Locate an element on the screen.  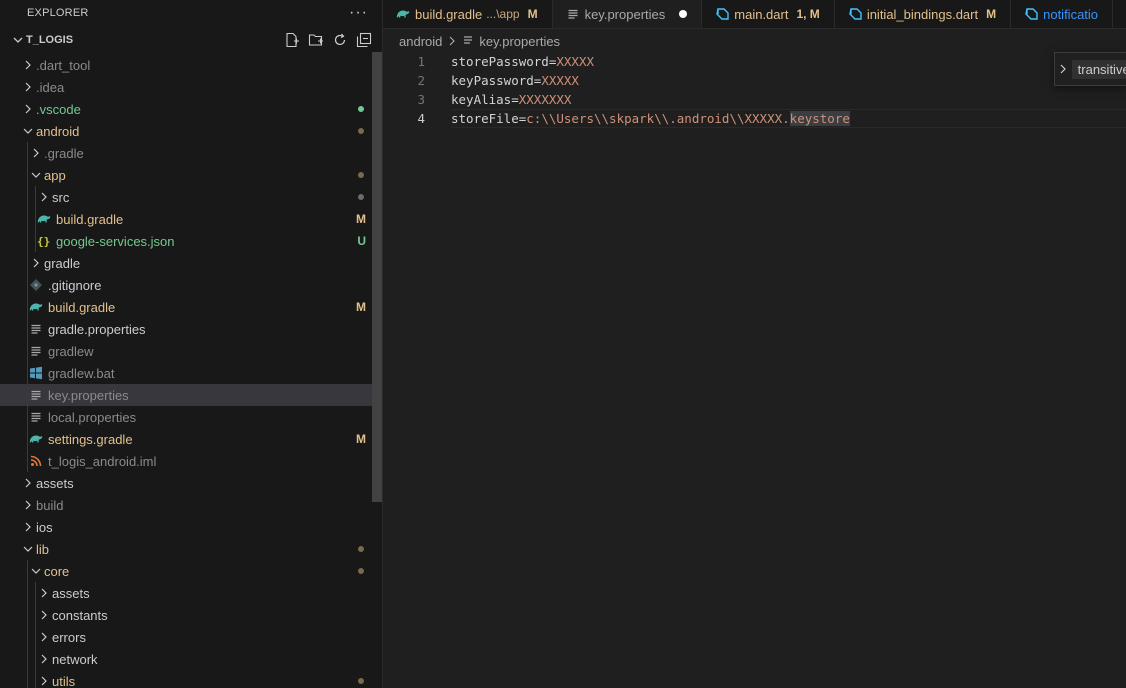
property-value: XXXXX is located at coordinates (575, 61).